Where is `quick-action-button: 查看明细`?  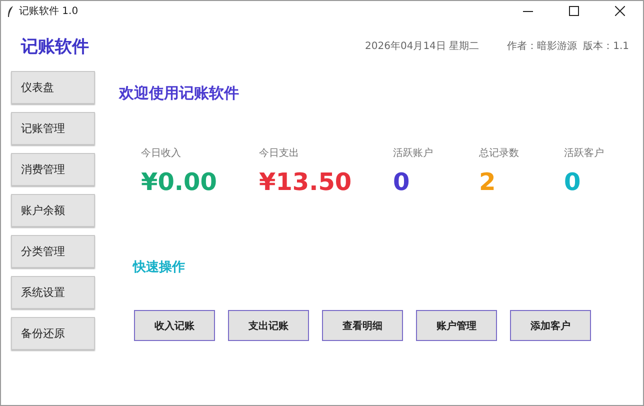
quick-action-button: 查看明细 is located at coordinates (362, 325).